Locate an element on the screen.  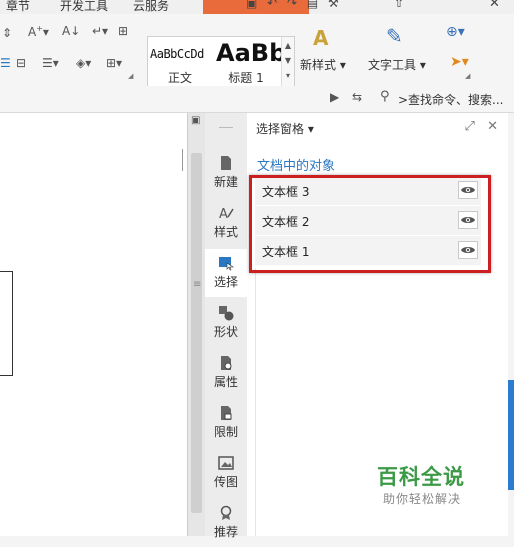
annotation-highlight-box is located at coordinates (370, 224).